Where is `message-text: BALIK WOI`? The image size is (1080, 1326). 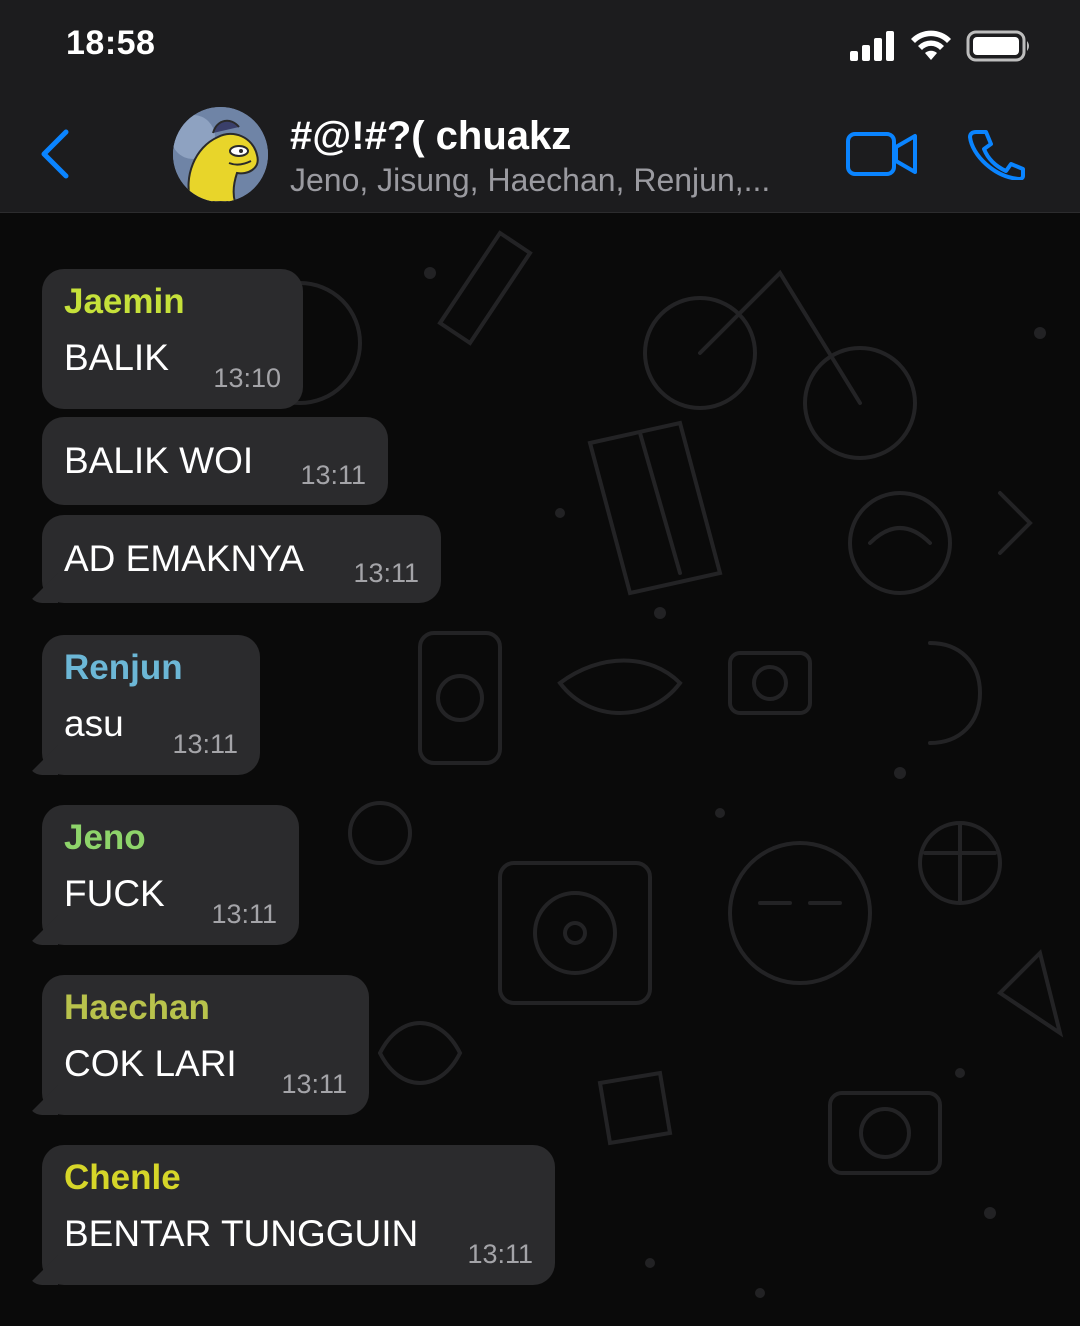
message-text: BALIK WOI is located at coordinates (159, 460).